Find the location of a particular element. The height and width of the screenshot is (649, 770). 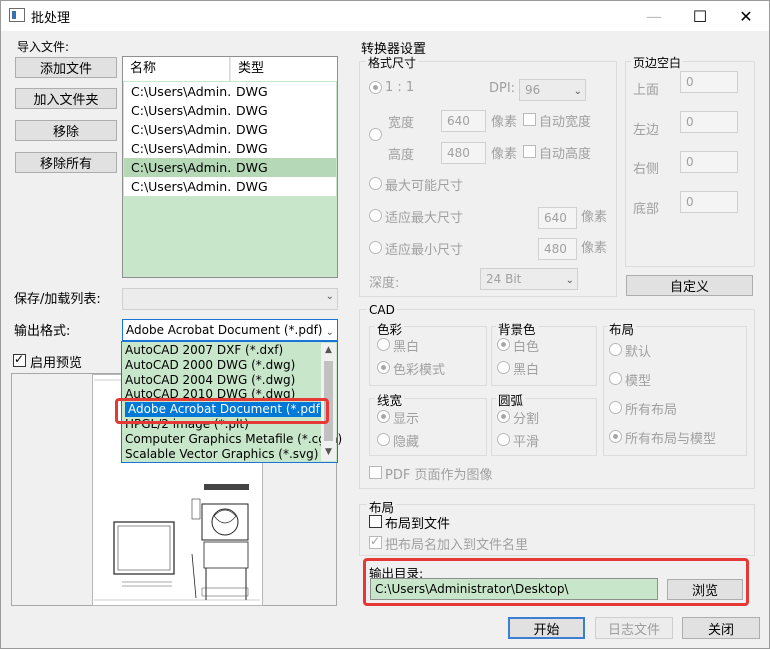

bg-black-radio is located at coordinates (503, 367).